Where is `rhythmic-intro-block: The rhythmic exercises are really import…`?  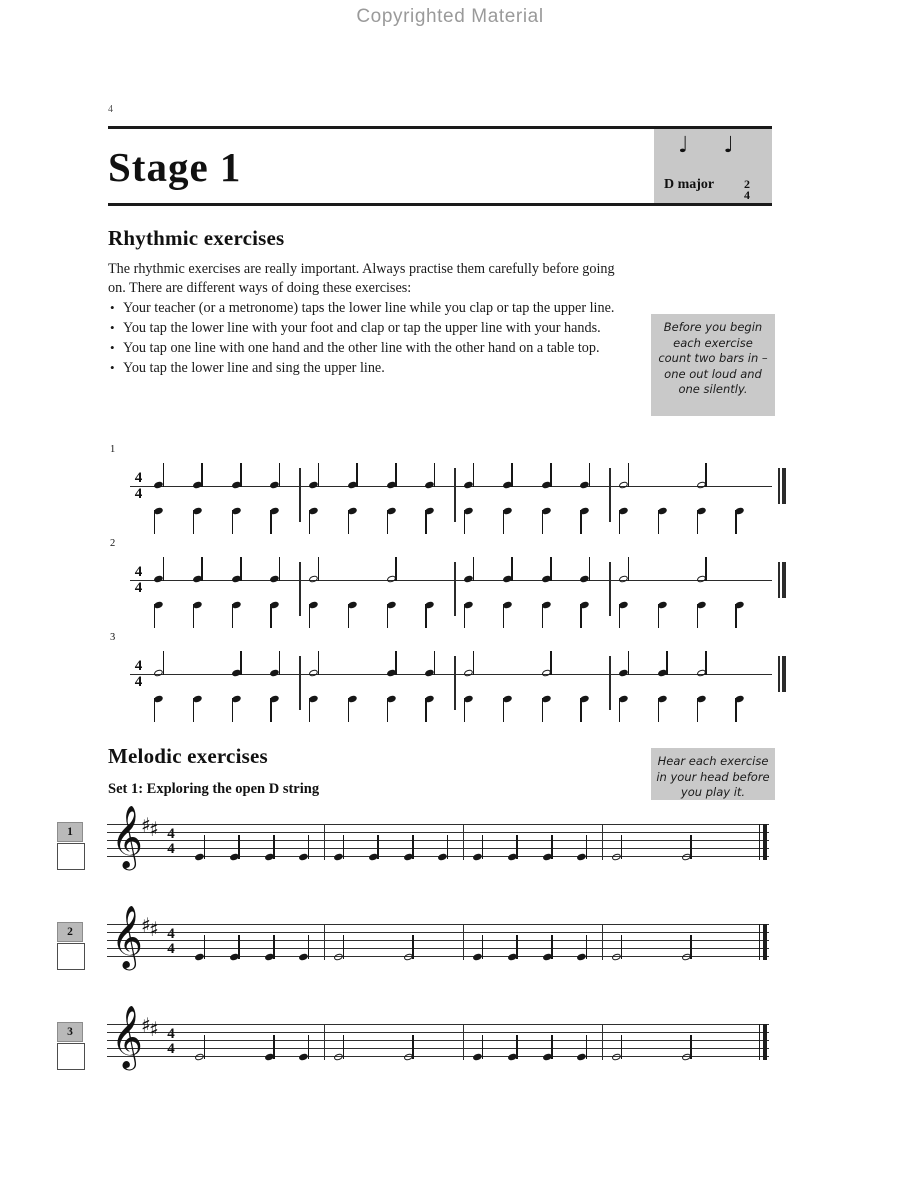 rhythmic-intro-block: The rhythmic exercises are really import… is located at coordinates (368, 319).